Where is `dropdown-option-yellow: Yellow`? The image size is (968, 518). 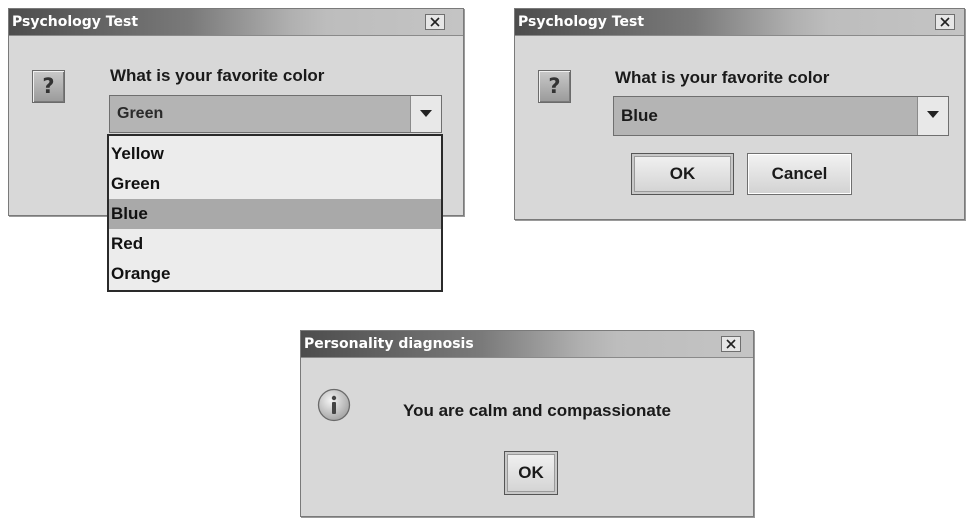 dropdown-option-yellow: Yellow is located at coordinates (275, 154).